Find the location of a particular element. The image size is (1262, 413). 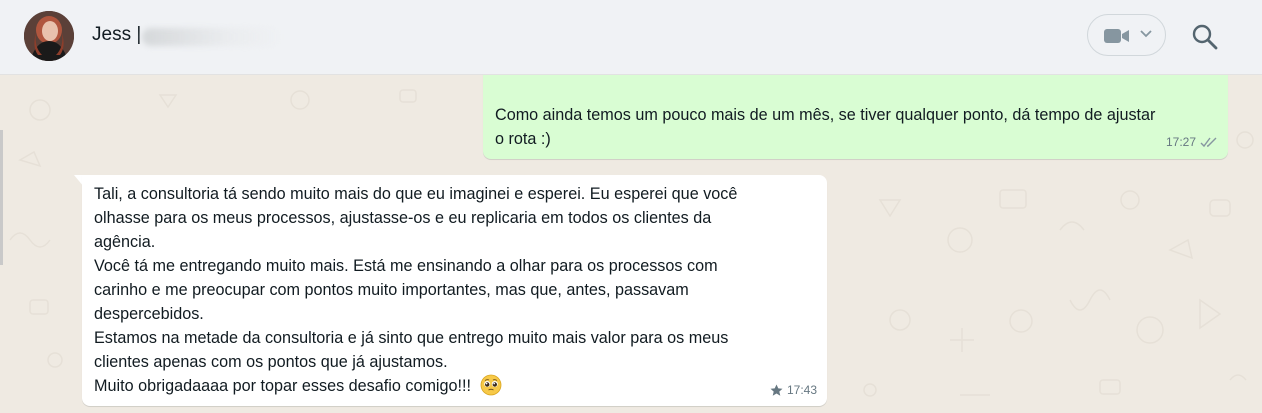

message-line: despercebidos. is located at coordinates (149, 314).